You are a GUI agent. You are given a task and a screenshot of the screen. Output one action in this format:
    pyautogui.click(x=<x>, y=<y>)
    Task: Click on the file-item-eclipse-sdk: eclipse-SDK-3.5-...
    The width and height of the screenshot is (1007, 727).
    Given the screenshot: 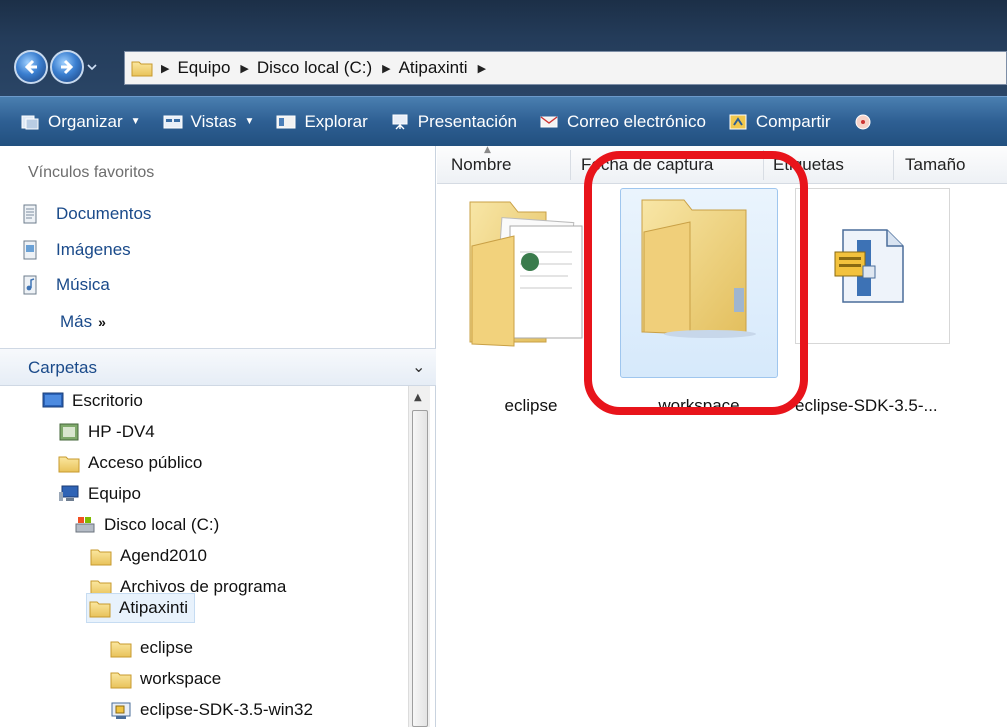 What is the action you would take?
    pyautogui.click(x=872, y=301)
    